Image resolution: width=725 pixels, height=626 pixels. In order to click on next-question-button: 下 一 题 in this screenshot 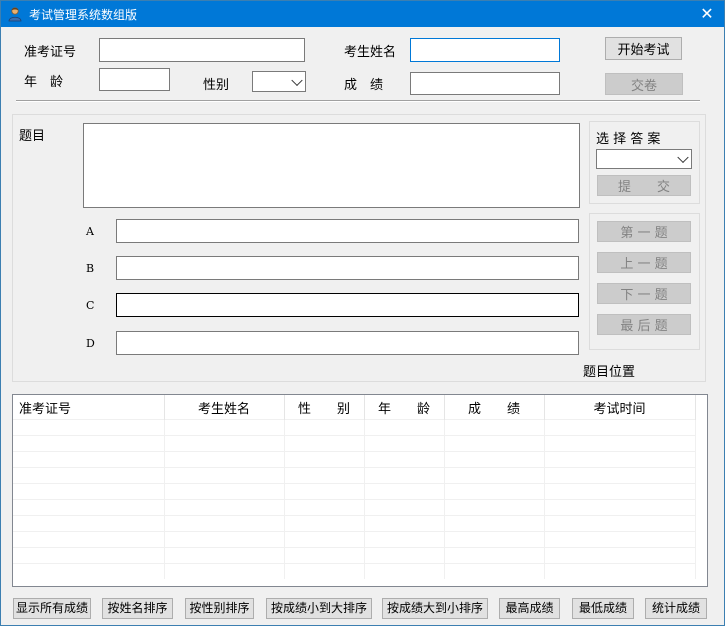, I will do `click(644, 293)`.